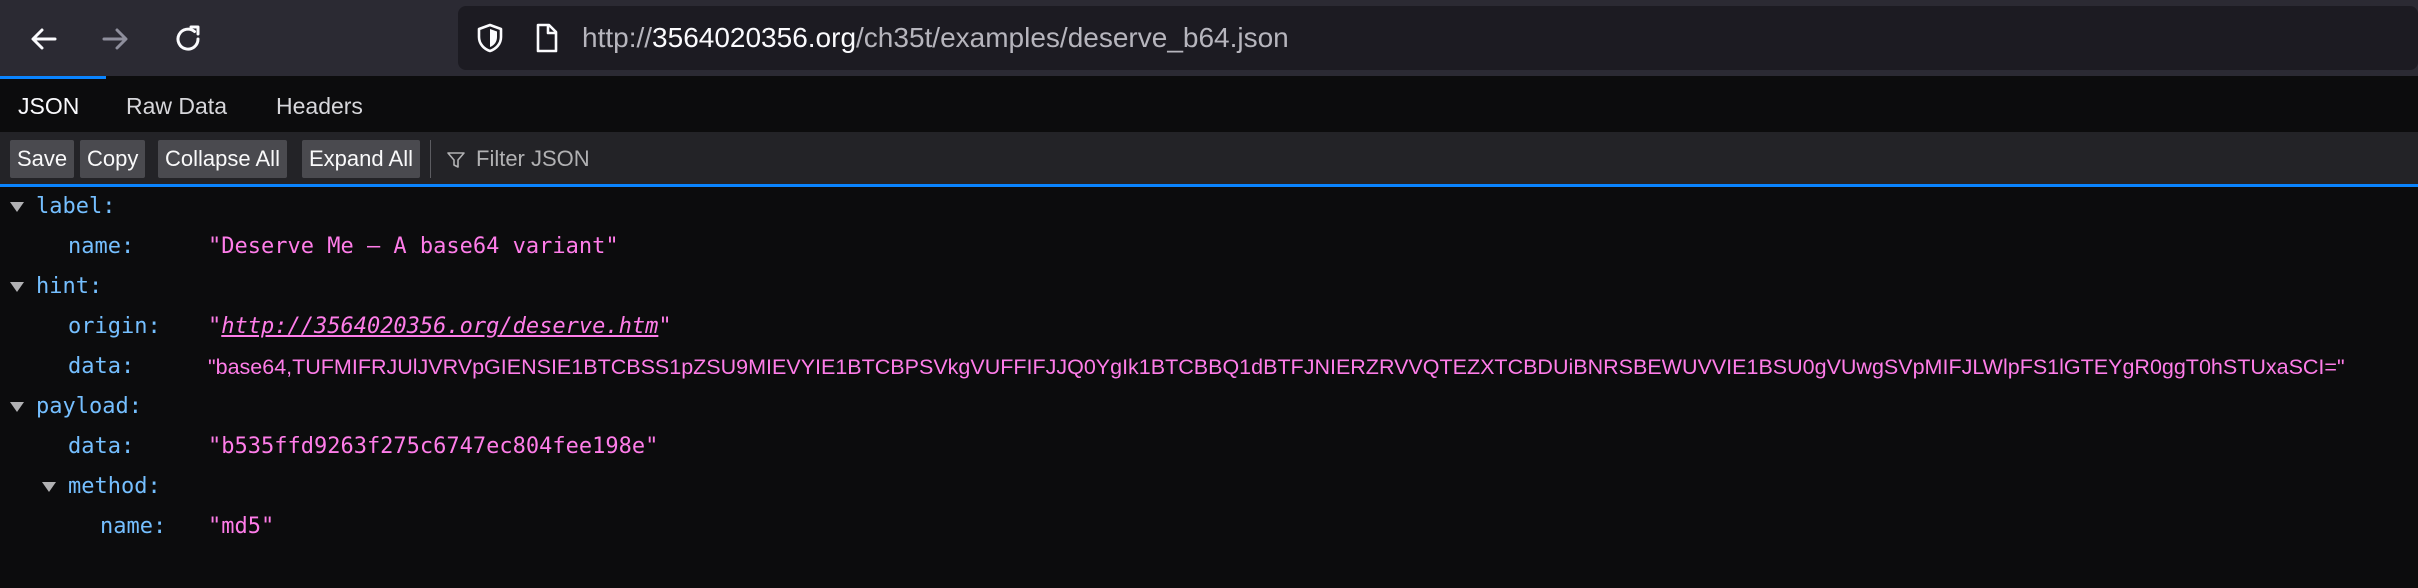  I want to click on json-key: payload:, so click(89, 406).